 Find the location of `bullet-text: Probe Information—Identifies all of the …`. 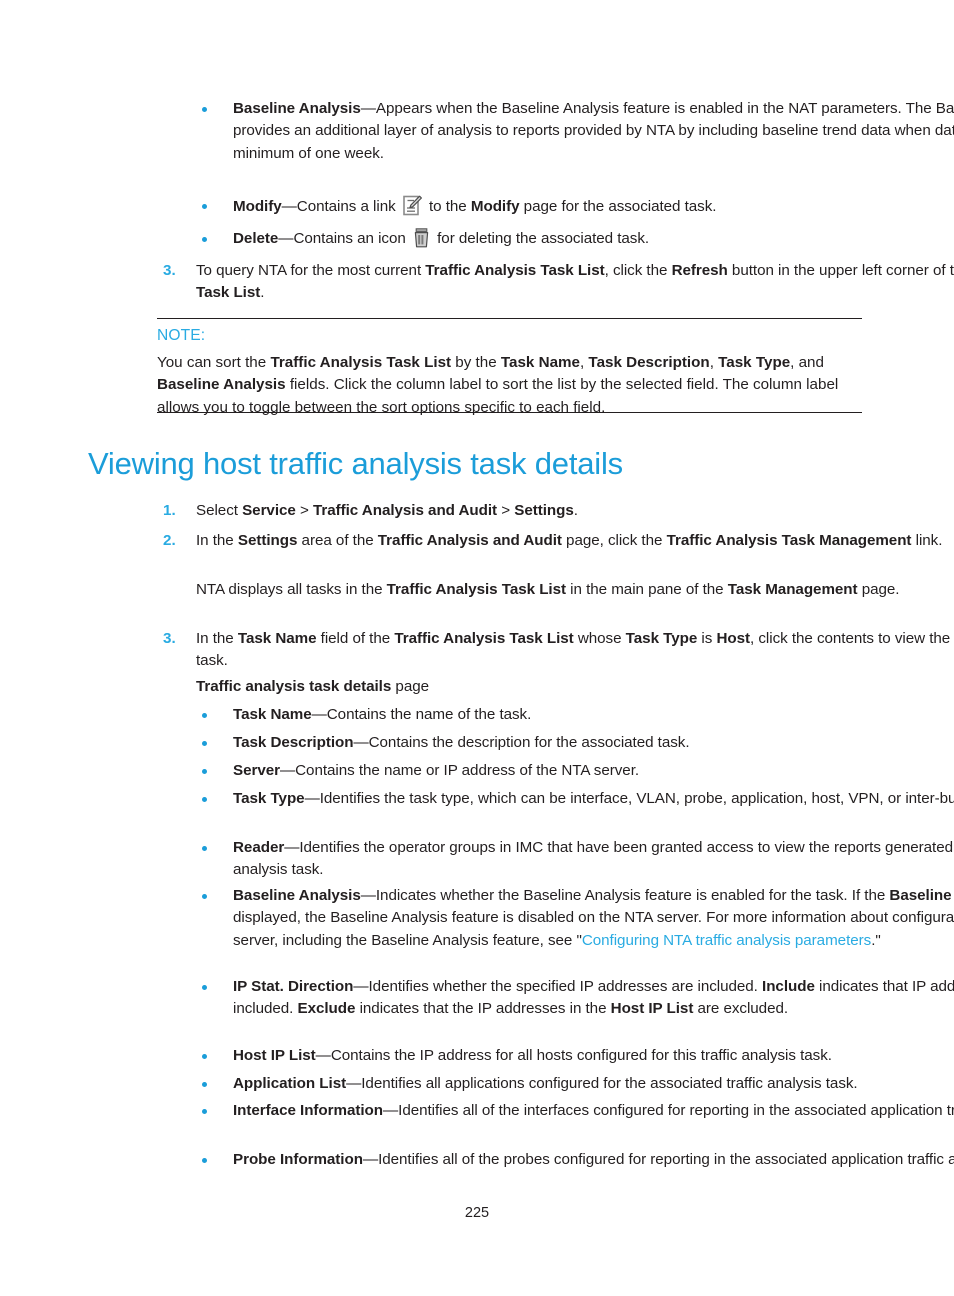

bullet-text: Probe Information—Identifies all of the … is located at coordinates (593, 1160).